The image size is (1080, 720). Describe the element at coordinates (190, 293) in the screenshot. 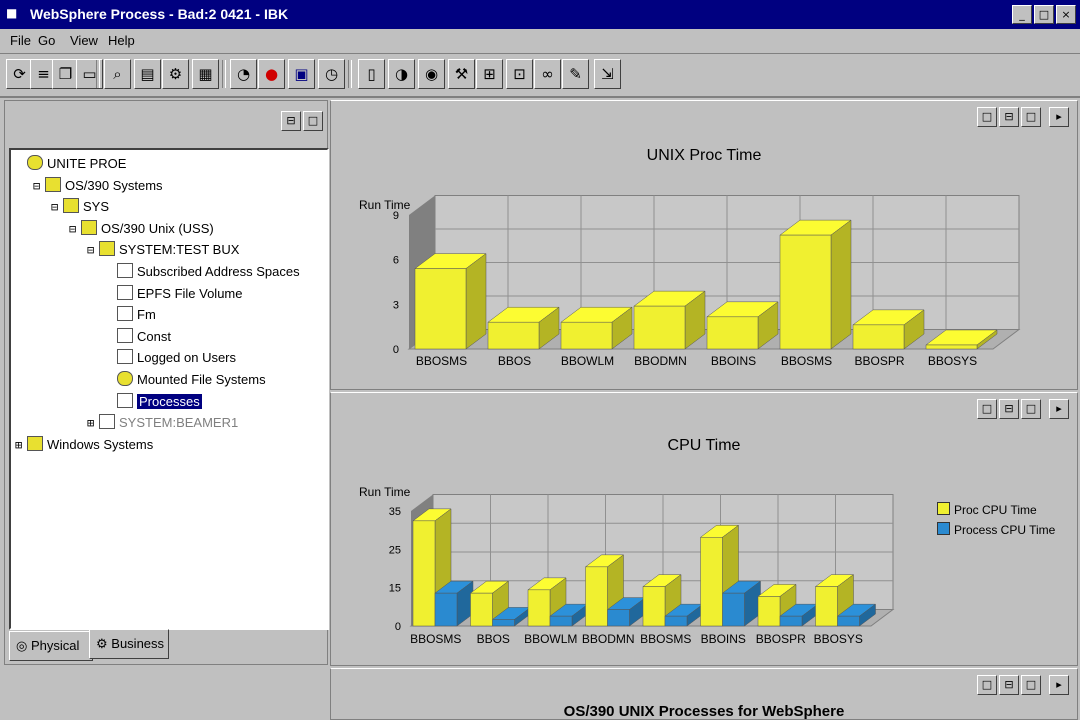

I see `tree-item-label: EPFS File Volume` at that location.